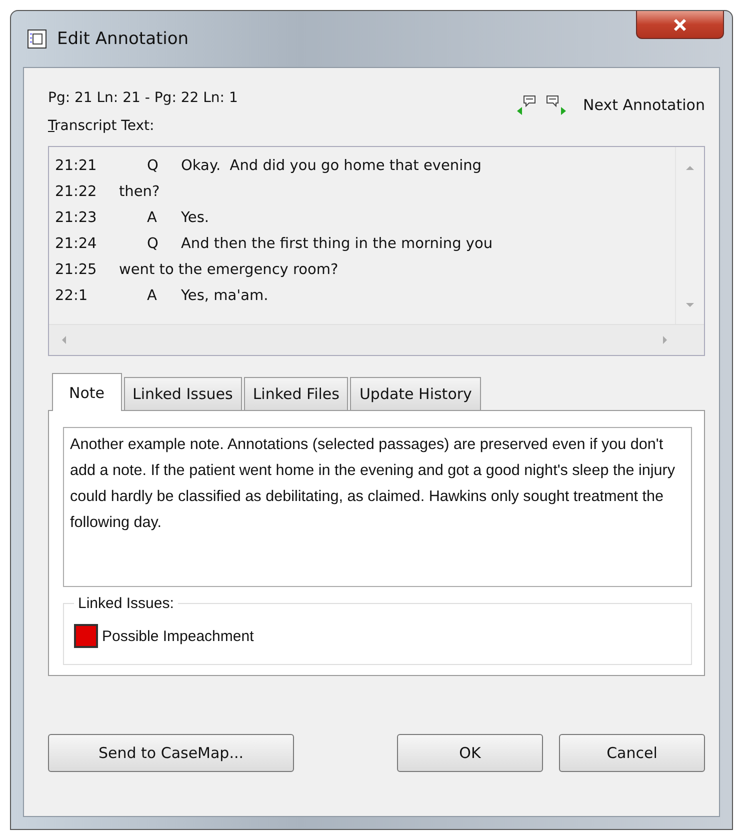 The width and height of the screenshot is (745, 839). I want to click on scroll-left-icon, so click(64, 340).